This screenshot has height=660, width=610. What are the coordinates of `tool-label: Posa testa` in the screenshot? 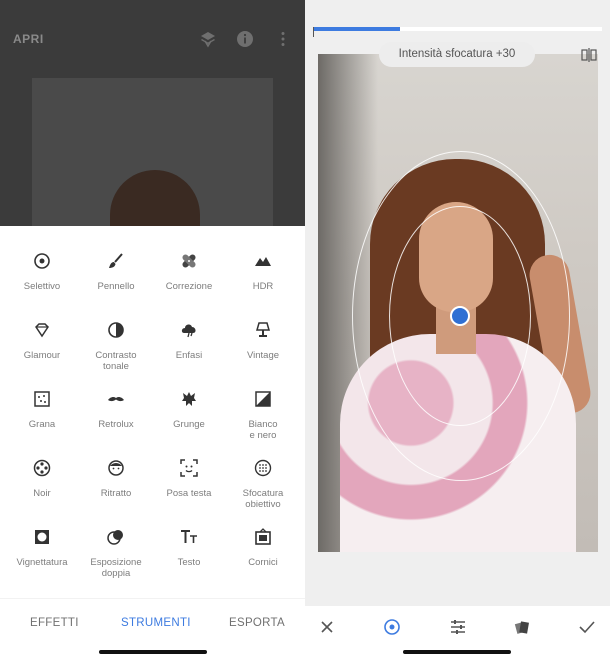 It's located at (189, 493).